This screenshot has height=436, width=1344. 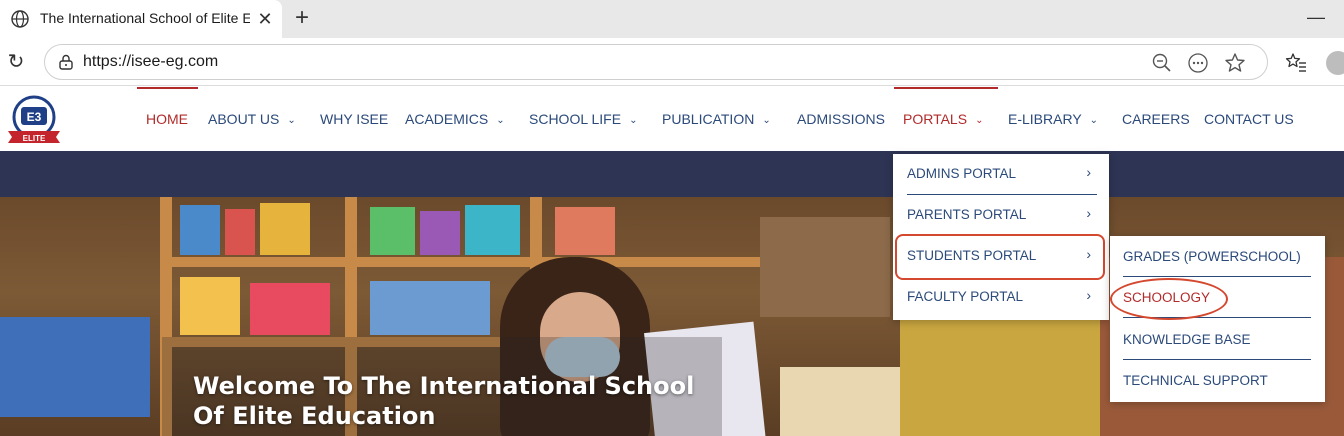 What do you see at coordinates (1002, 215) in the screenshot?
I see `menu-item-parents-portal: PARENTS PORTAL ›` at bounding box center [1002, 215].